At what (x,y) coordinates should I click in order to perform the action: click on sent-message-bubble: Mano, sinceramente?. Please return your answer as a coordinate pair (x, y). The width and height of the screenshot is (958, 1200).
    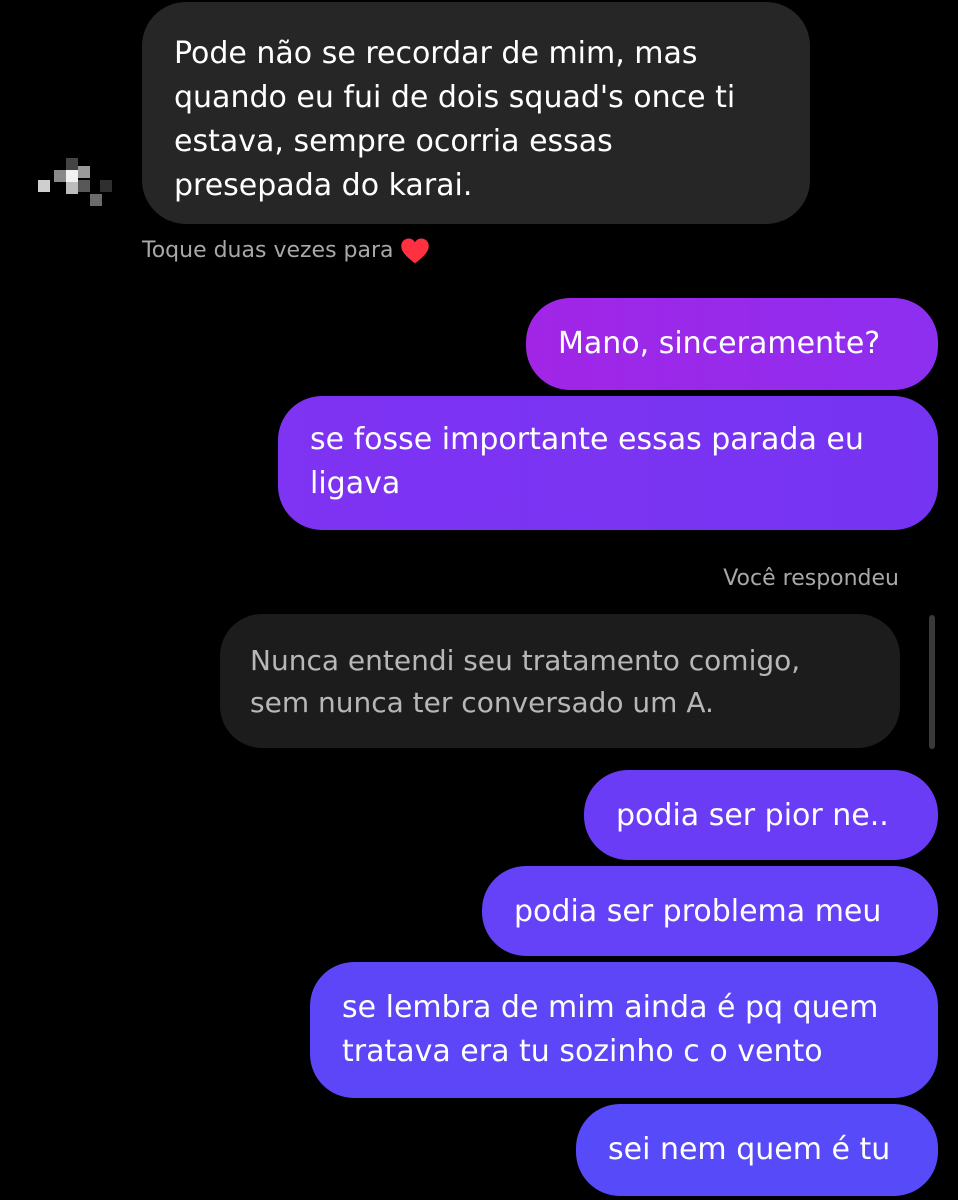
    Looking at the image, I should click on (732, 344).